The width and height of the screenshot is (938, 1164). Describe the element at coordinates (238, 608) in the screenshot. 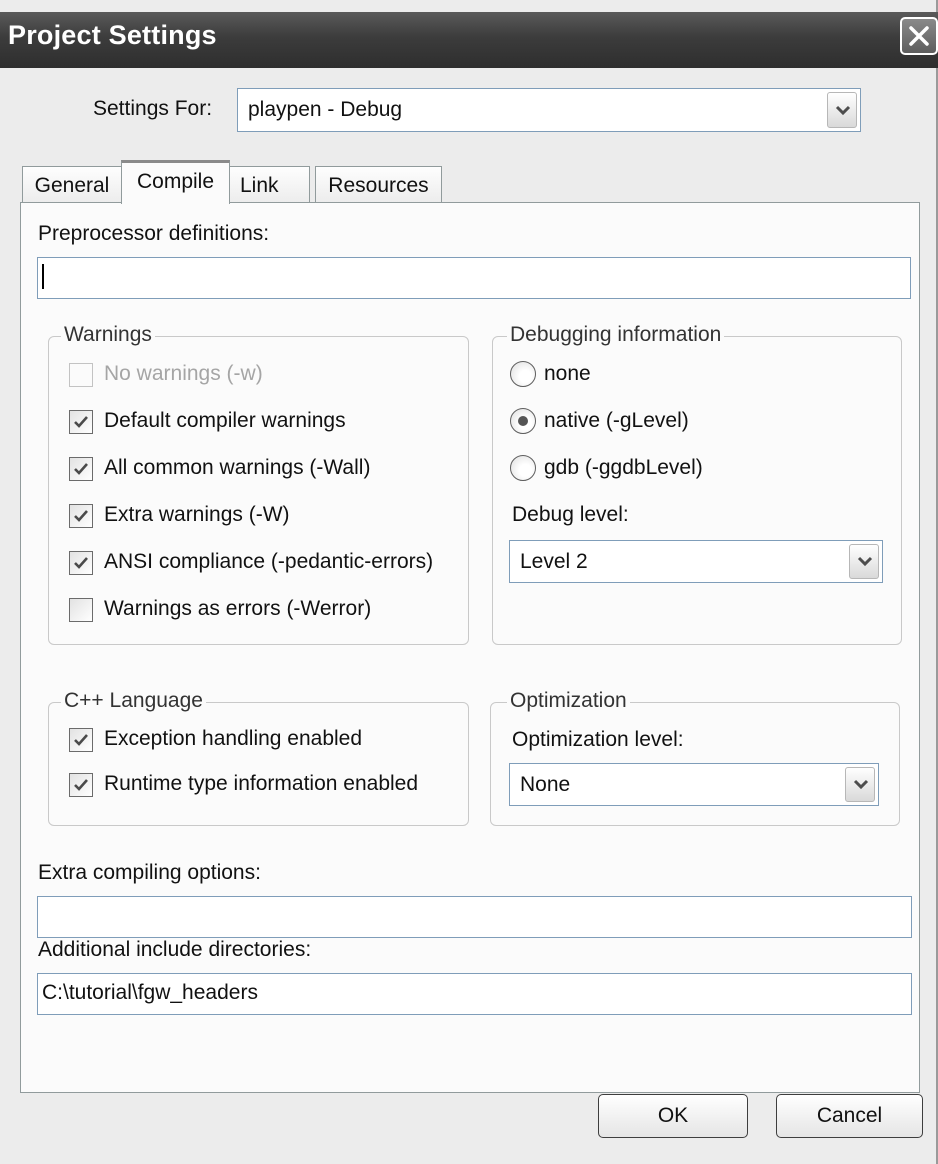

I see `warnings-as-errors-label: Warnings as errors (-Werror)` at that location.